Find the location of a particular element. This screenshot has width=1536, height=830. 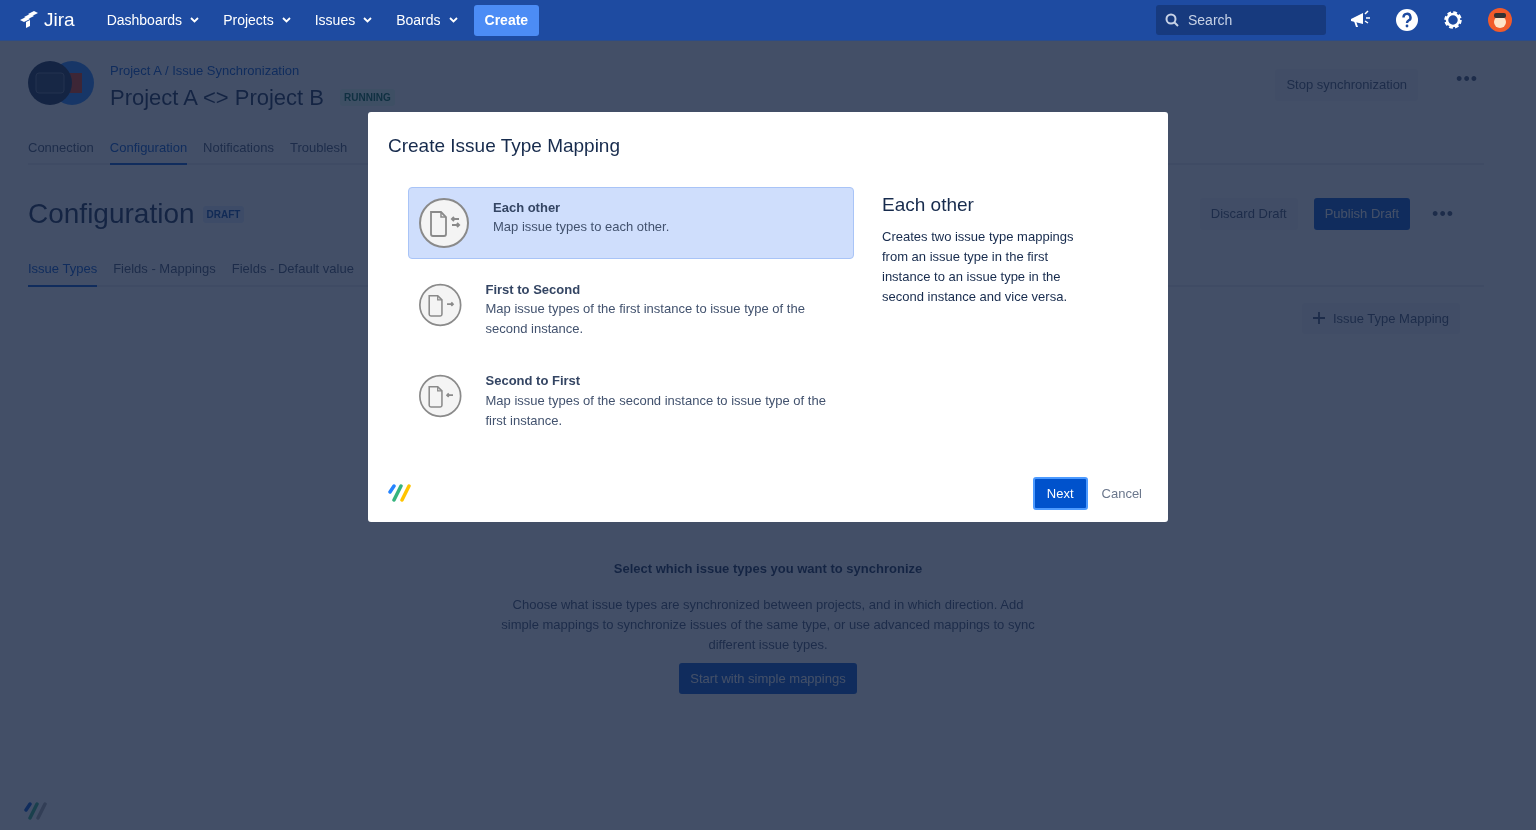

detail-text: Creates two issue type mappings from an issue type in the first instance to an issue type in the second instance and vice versa. is located at coordinates (978, 267).